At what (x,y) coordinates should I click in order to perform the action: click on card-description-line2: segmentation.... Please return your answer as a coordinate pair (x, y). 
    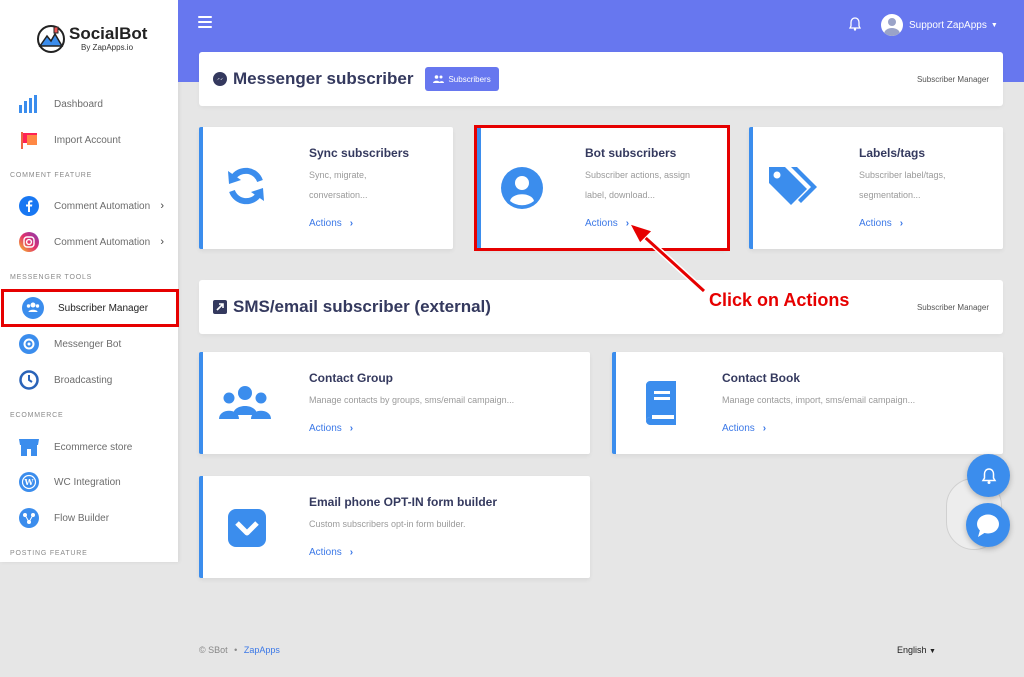
    Looking at the image, I should click on (890, 195).